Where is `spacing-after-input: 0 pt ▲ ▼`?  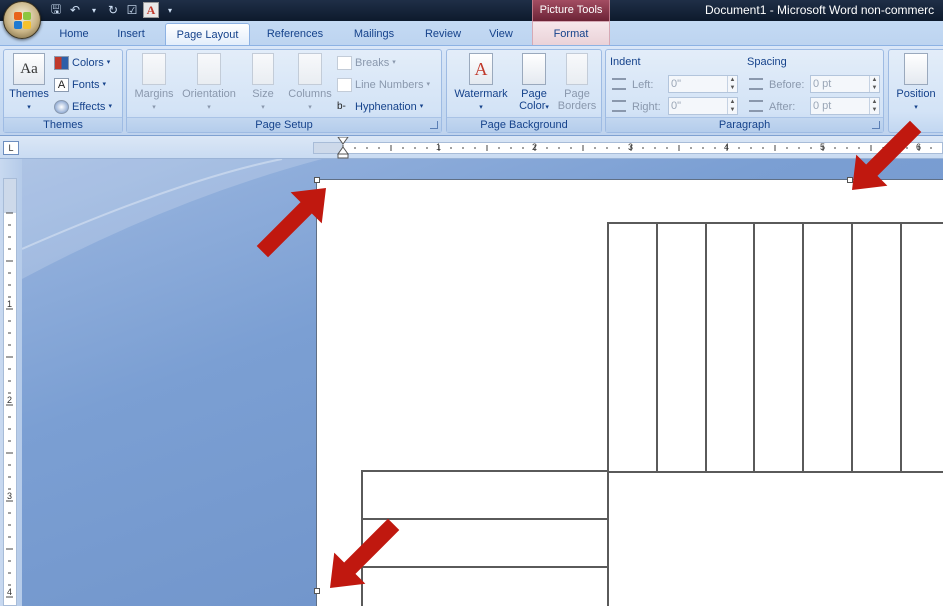 spacing-after-input: 0 pt ▲ ▼ is located at coordinates (845, 106).